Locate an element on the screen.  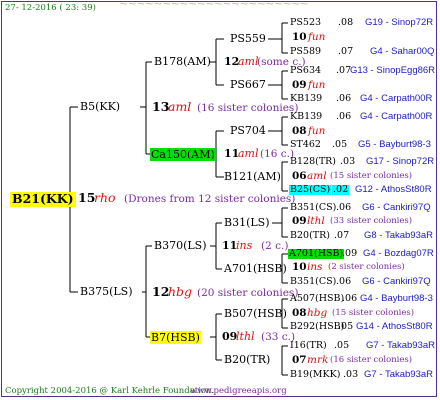
g4-b-9: G17 - Sinop72R is located at coordinates (400, 161).